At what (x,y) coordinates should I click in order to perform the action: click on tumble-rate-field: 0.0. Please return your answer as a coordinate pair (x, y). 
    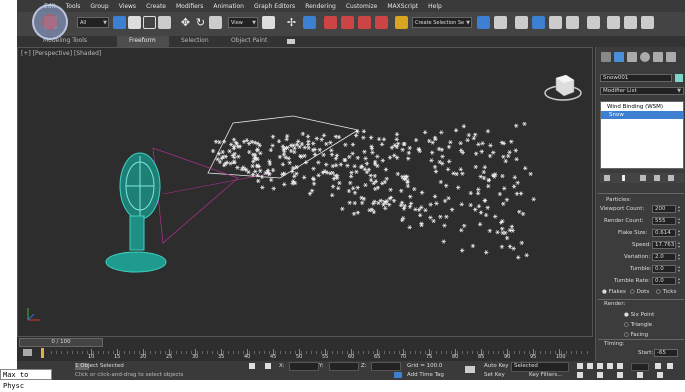
    Looking at the image, I should click on (664, 281).